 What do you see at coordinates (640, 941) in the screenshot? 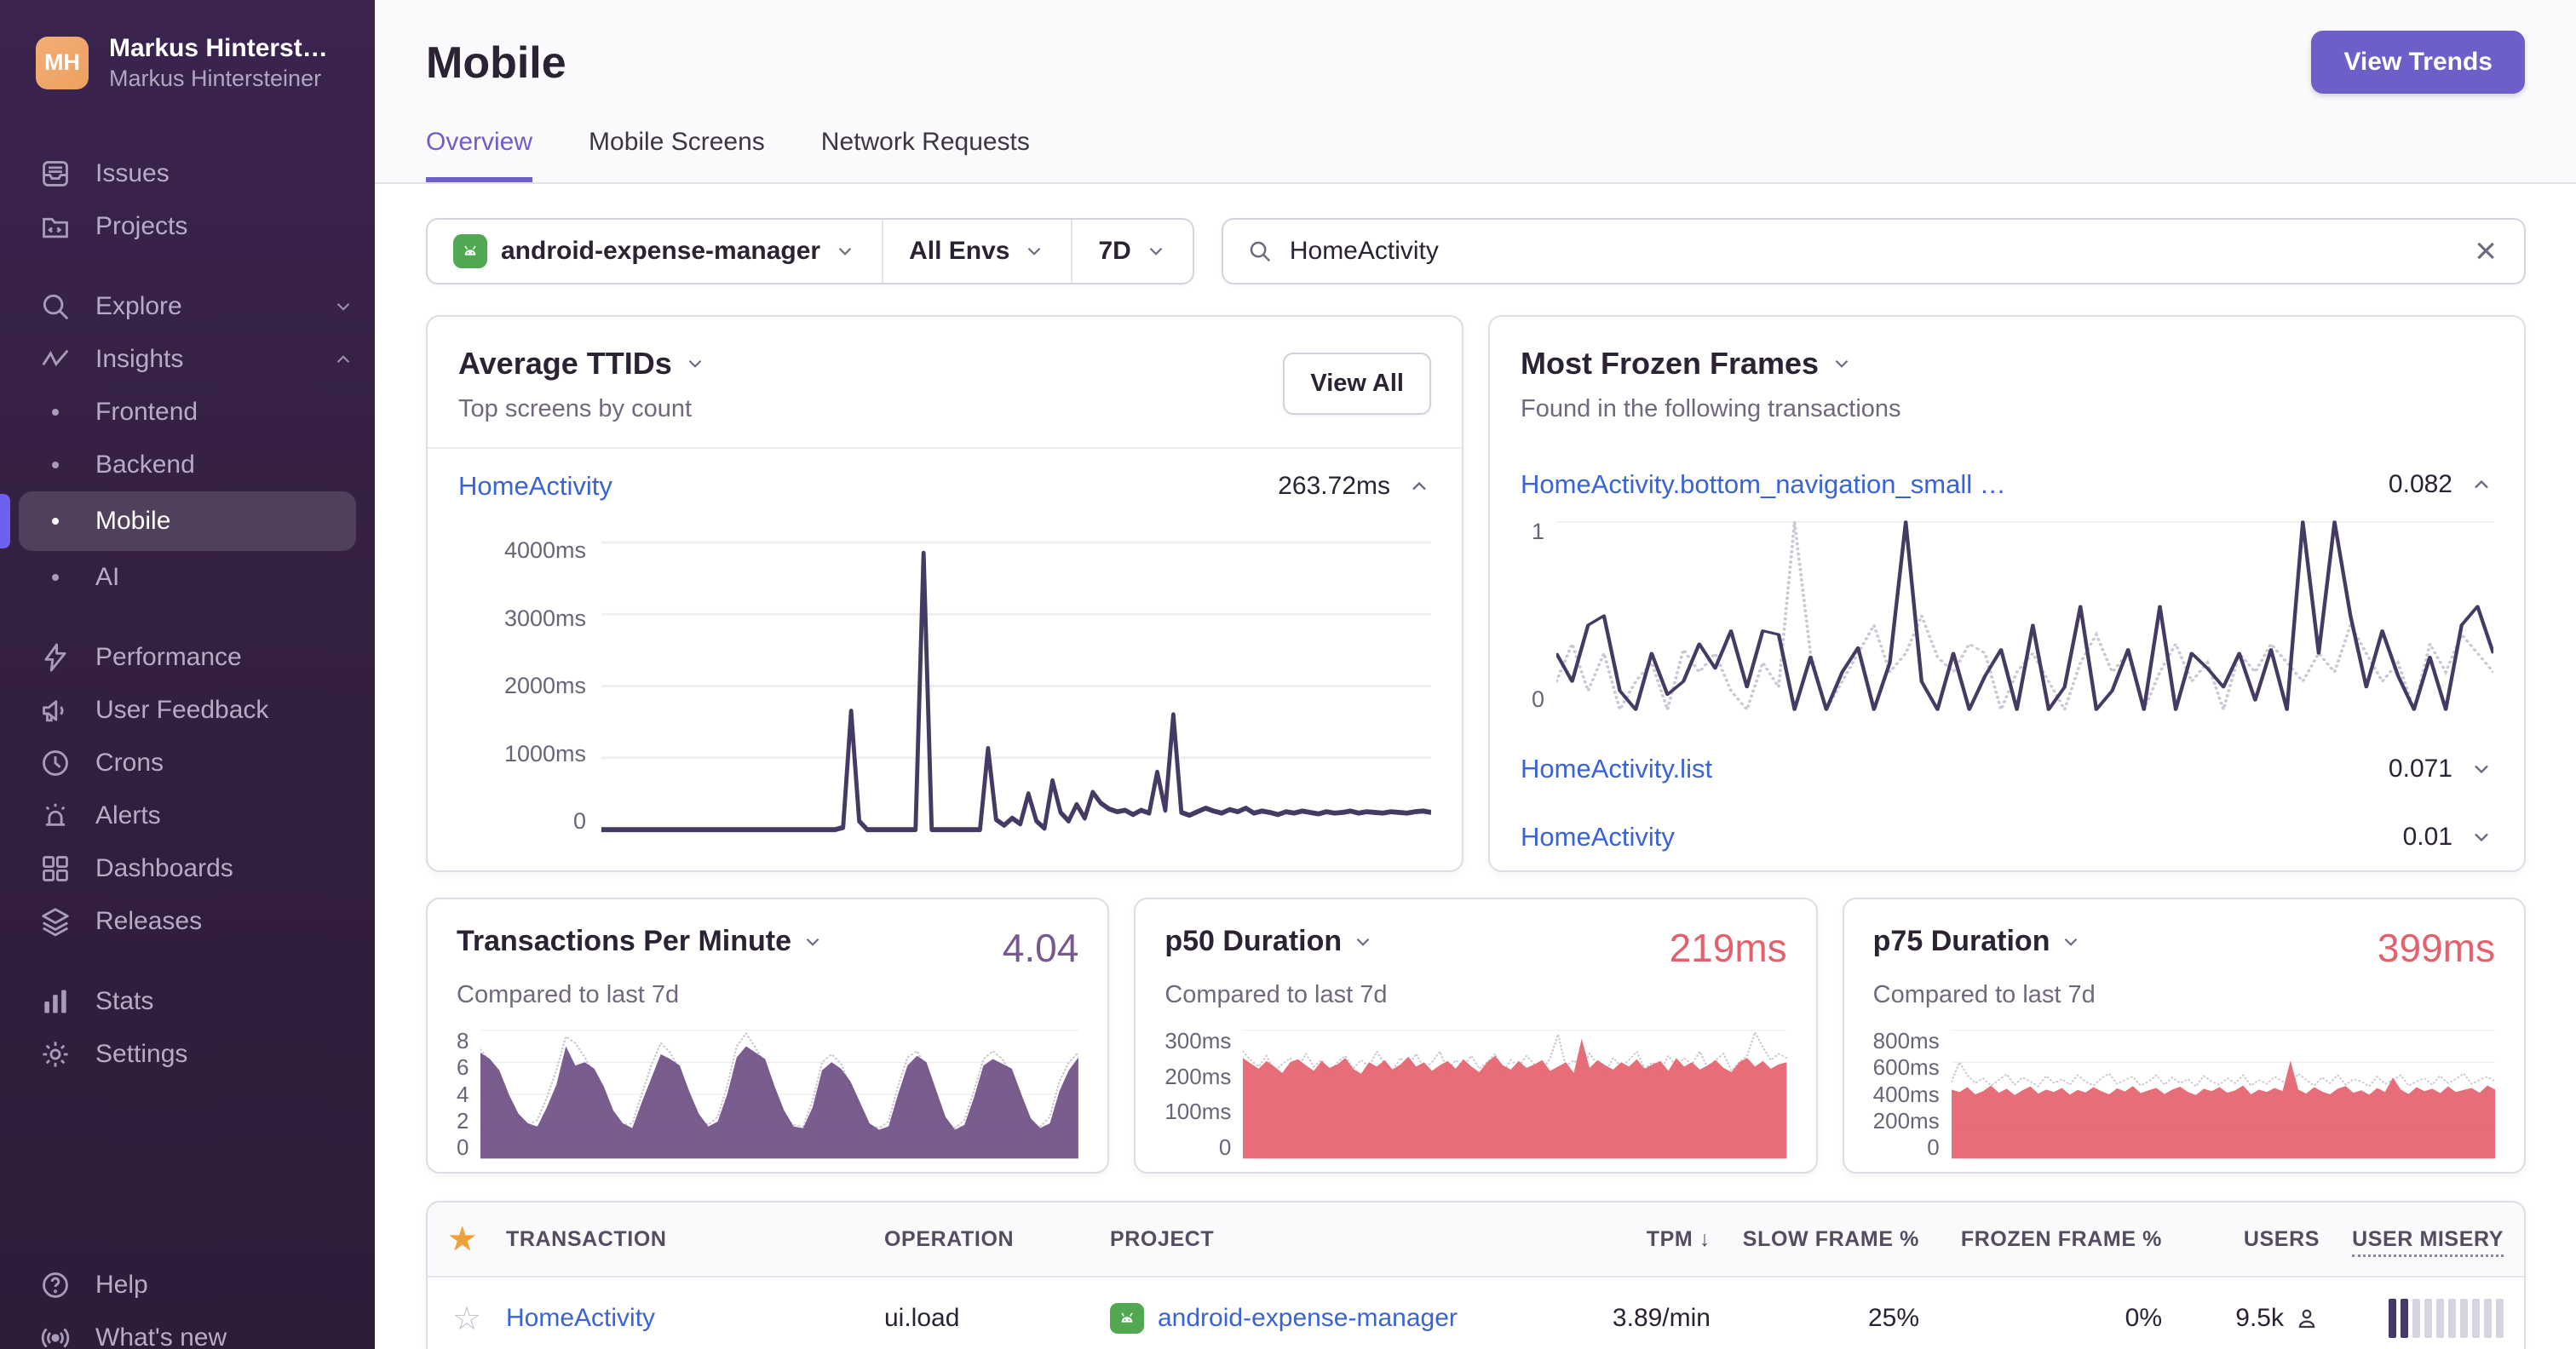
I see `tpm-metric-select: Transactions Per Minute` at bounding box center [640, 941].